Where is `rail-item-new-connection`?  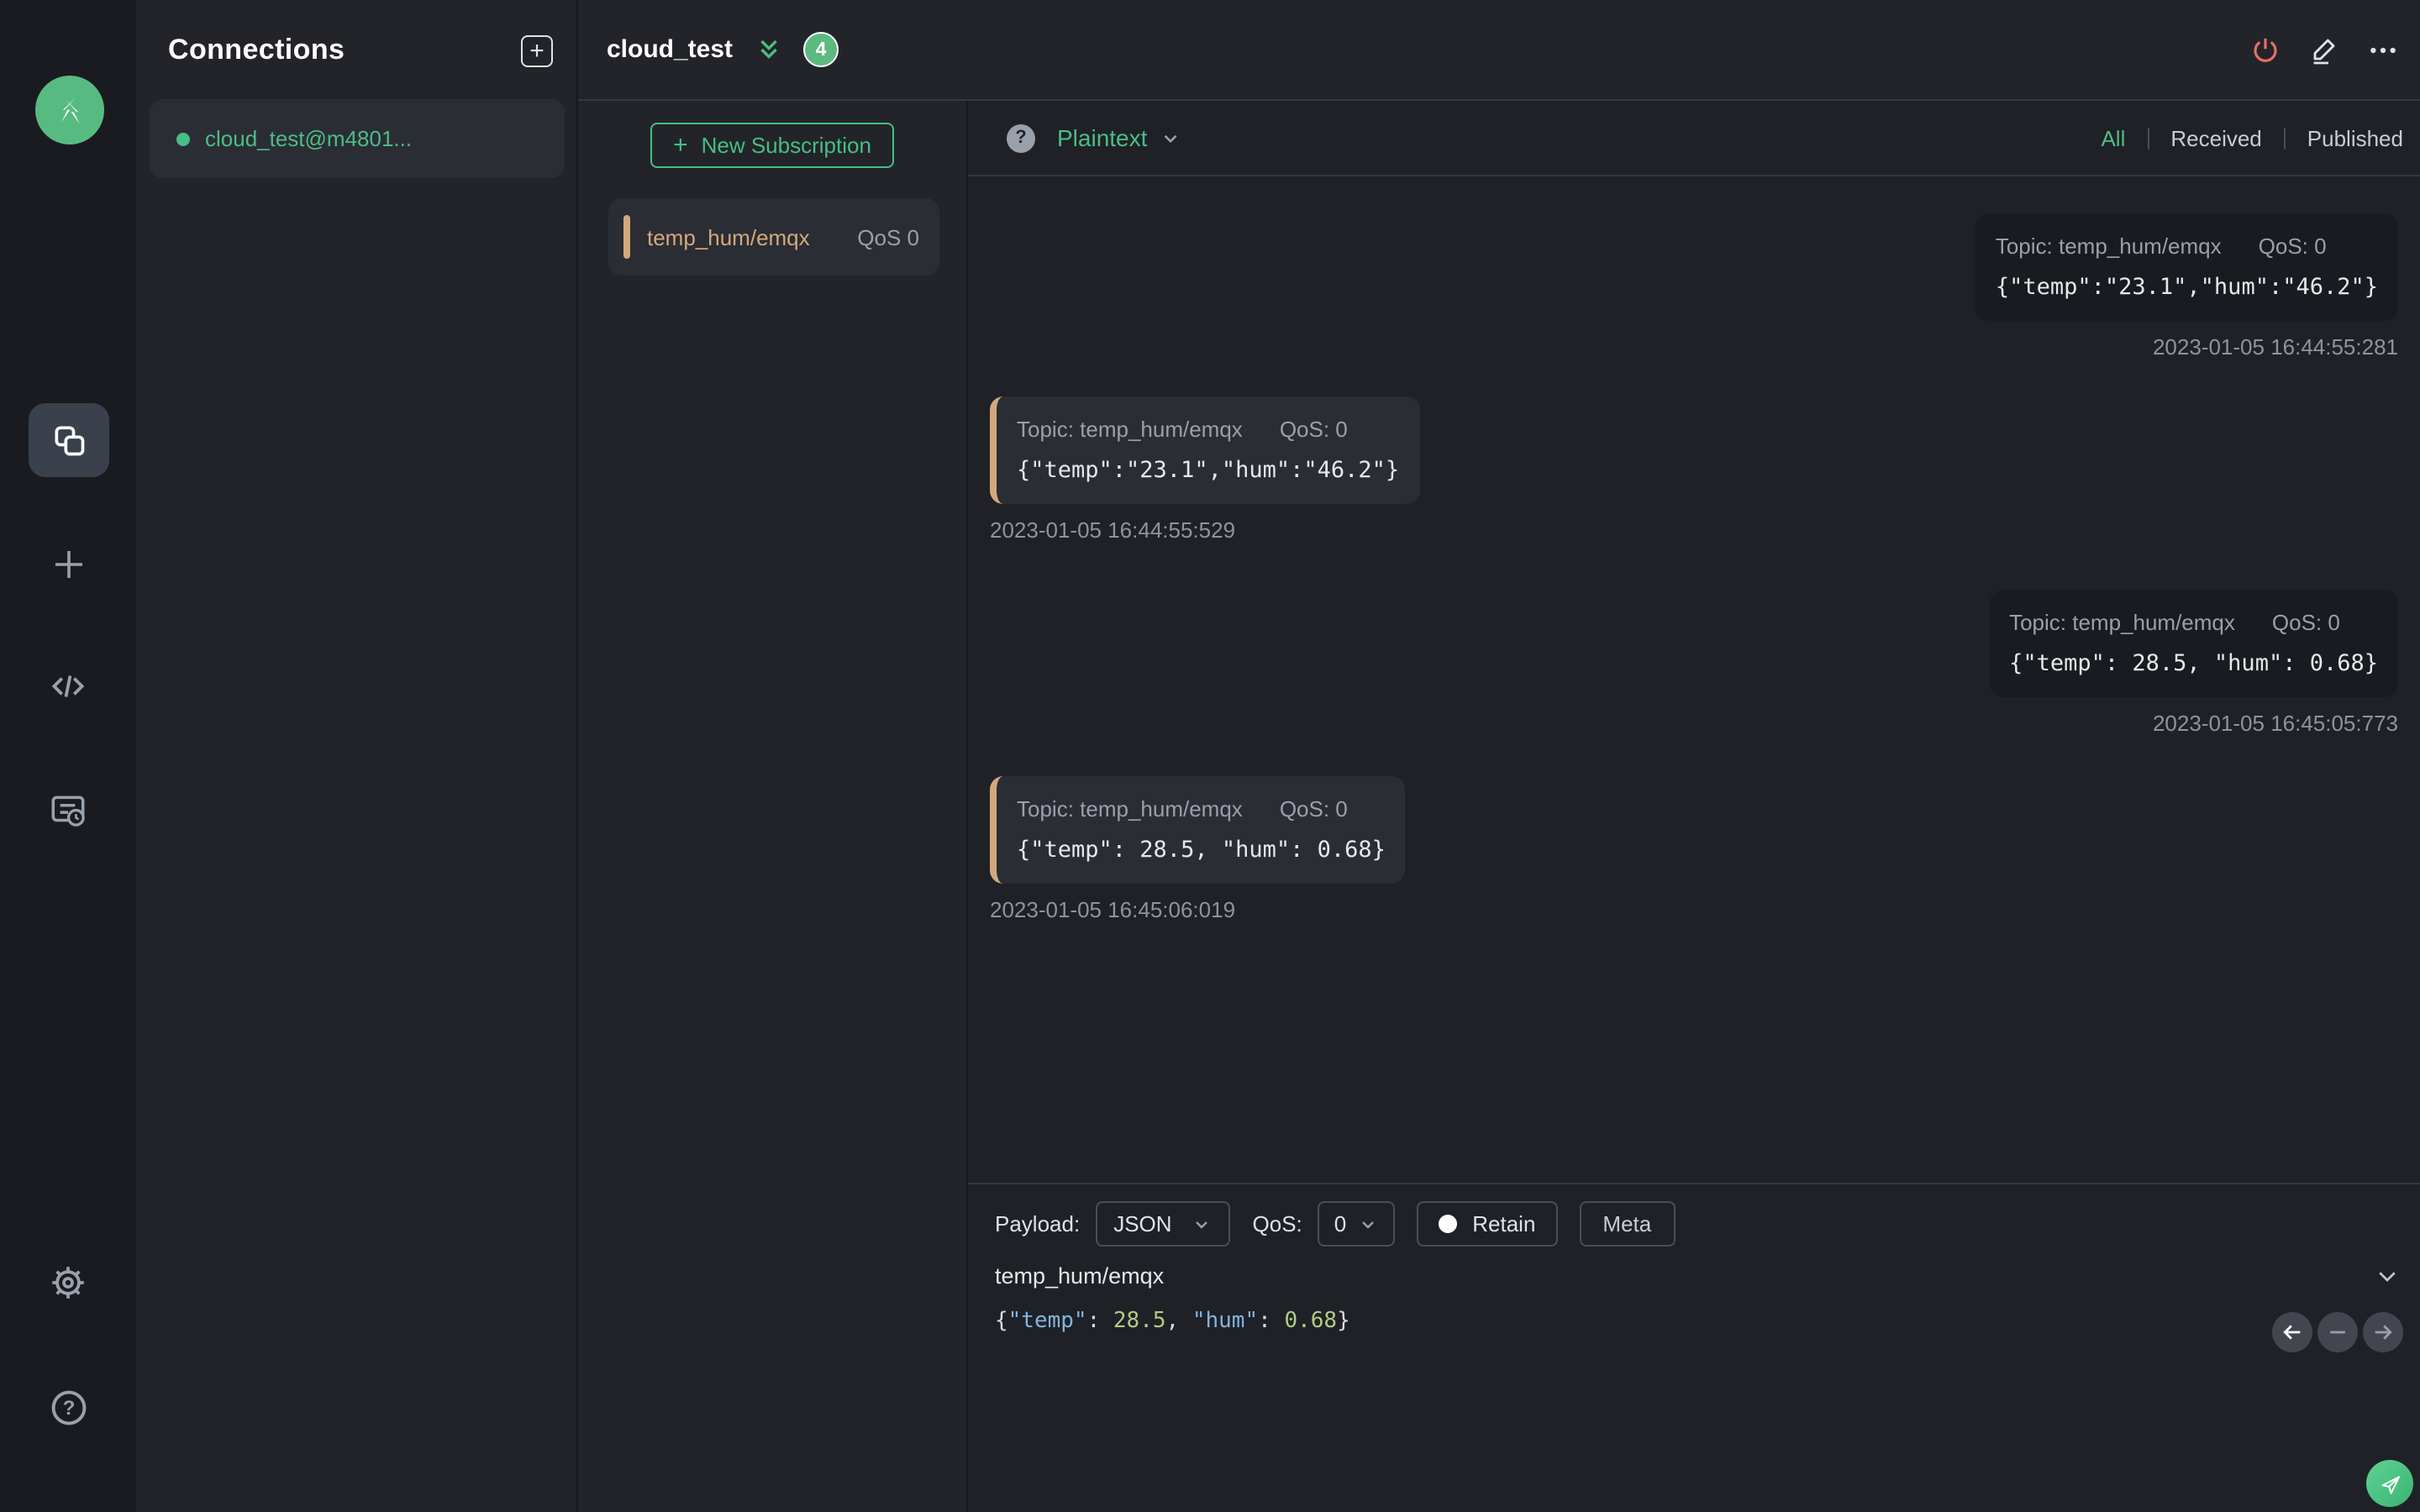
rail-item-new-connection is located at coordinates (68, 564).